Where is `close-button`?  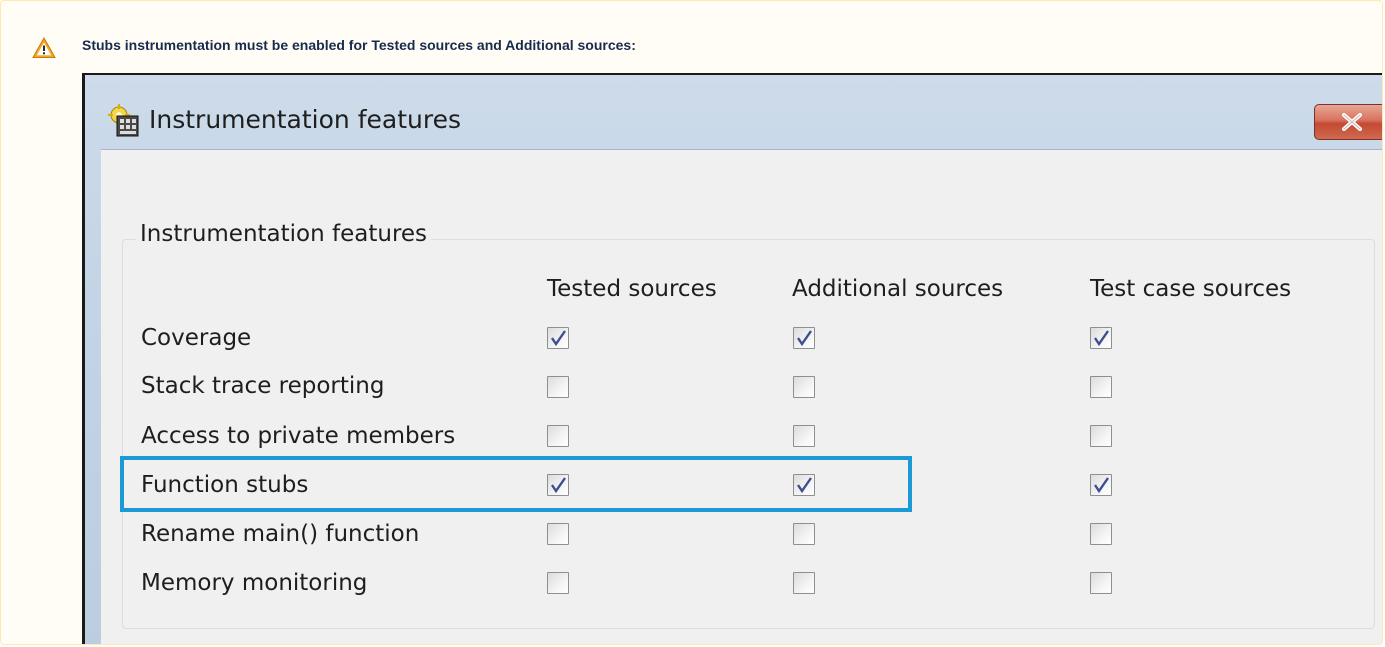 close-button is located at coordinates (1348, 122).